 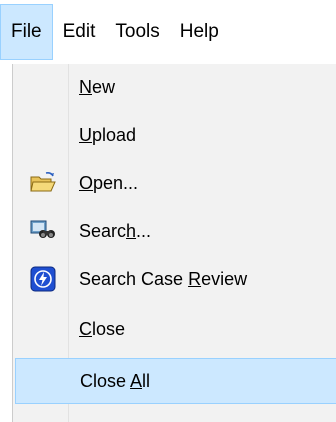 What do you see at coordinates (137, 32) in the screenshot?
I see `menu-tools: Tools` at bounding box center [137, 32].